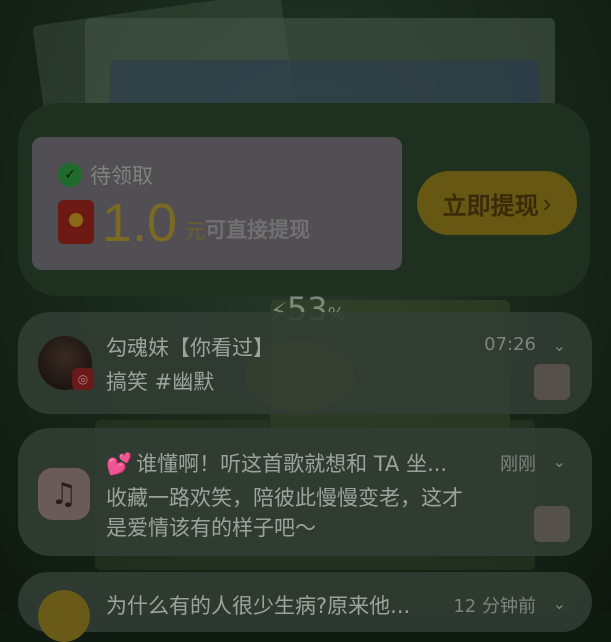  I want to click on reward-description: 可直接提现, so click(258, 230).